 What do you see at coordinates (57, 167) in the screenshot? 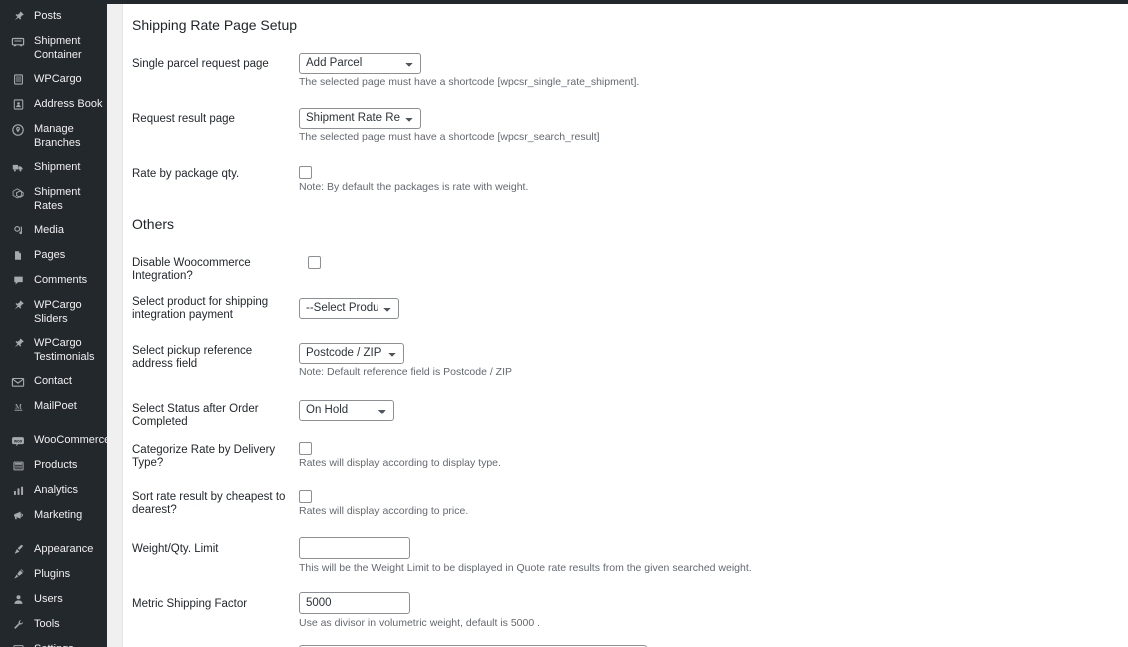
I see `sidebar-item-label: Shipment` at bounding box center [57, 167].